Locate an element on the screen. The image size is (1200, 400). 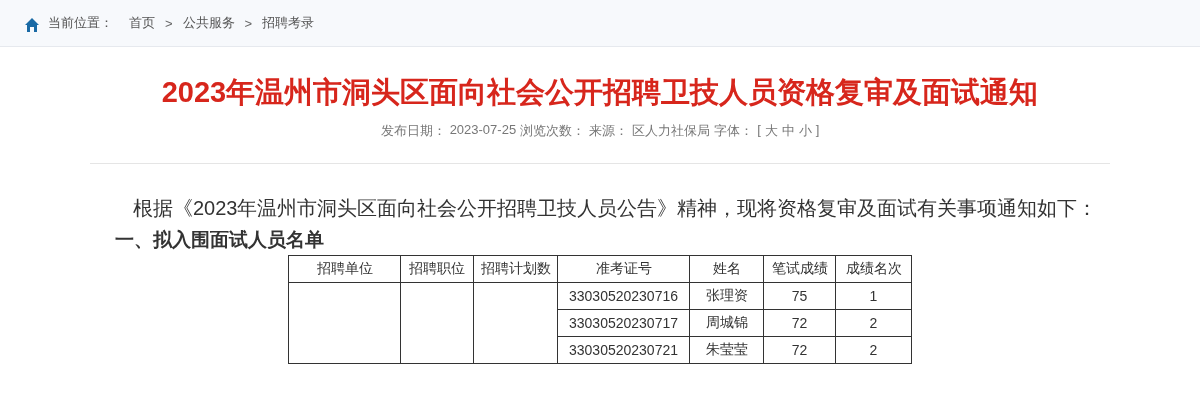
publish-date: 2023-07-25 is located at coordinates (483, 130).